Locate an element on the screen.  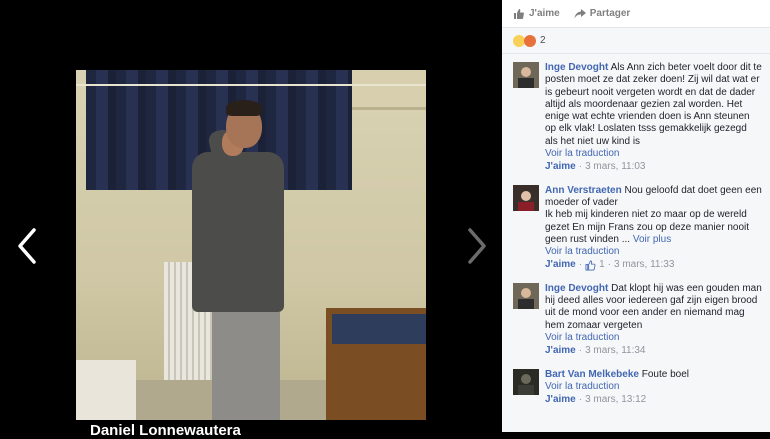
chevron-left-icon is located at coordinates (27, 246).